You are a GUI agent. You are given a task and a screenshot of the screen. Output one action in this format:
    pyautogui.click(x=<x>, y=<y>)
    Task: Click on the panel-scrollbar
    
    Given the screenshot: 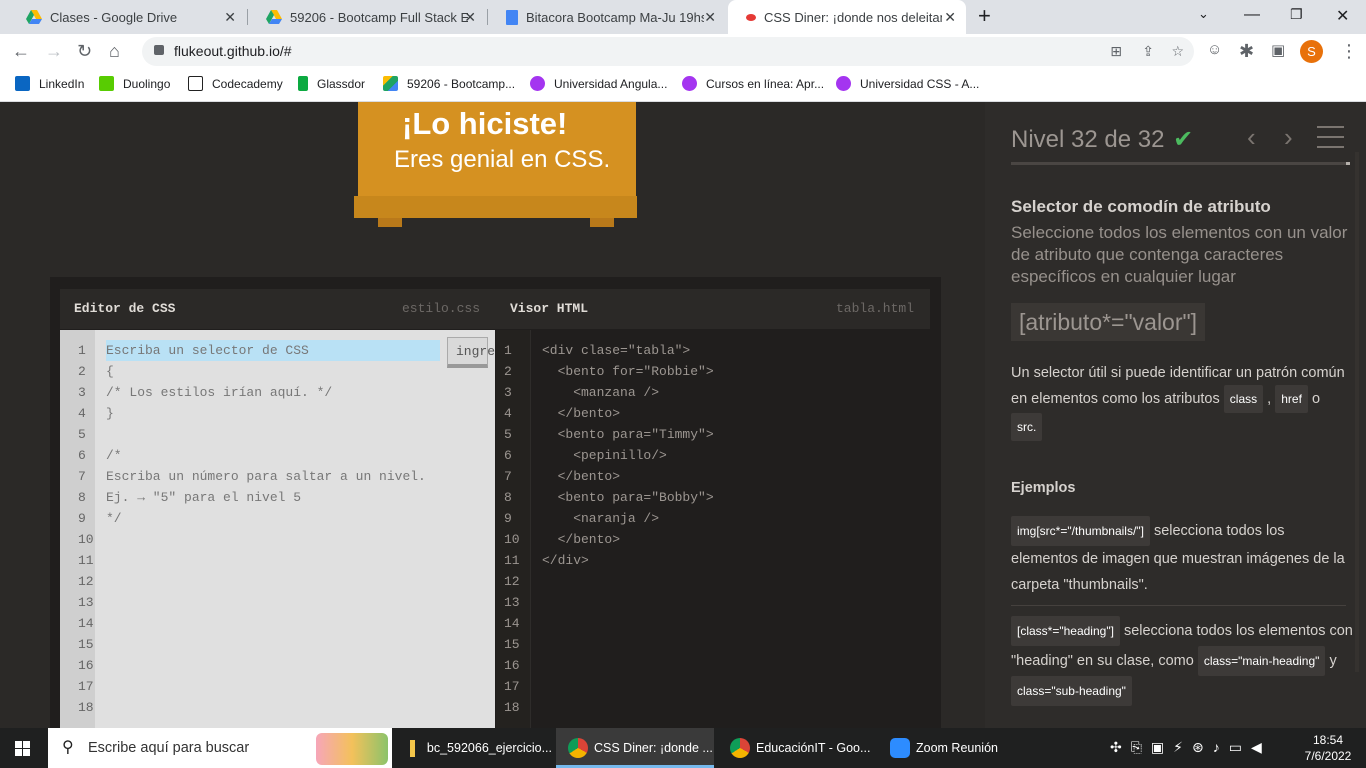 What is the action you would take?
    pyautogui.click(x=1357, y=412)
    